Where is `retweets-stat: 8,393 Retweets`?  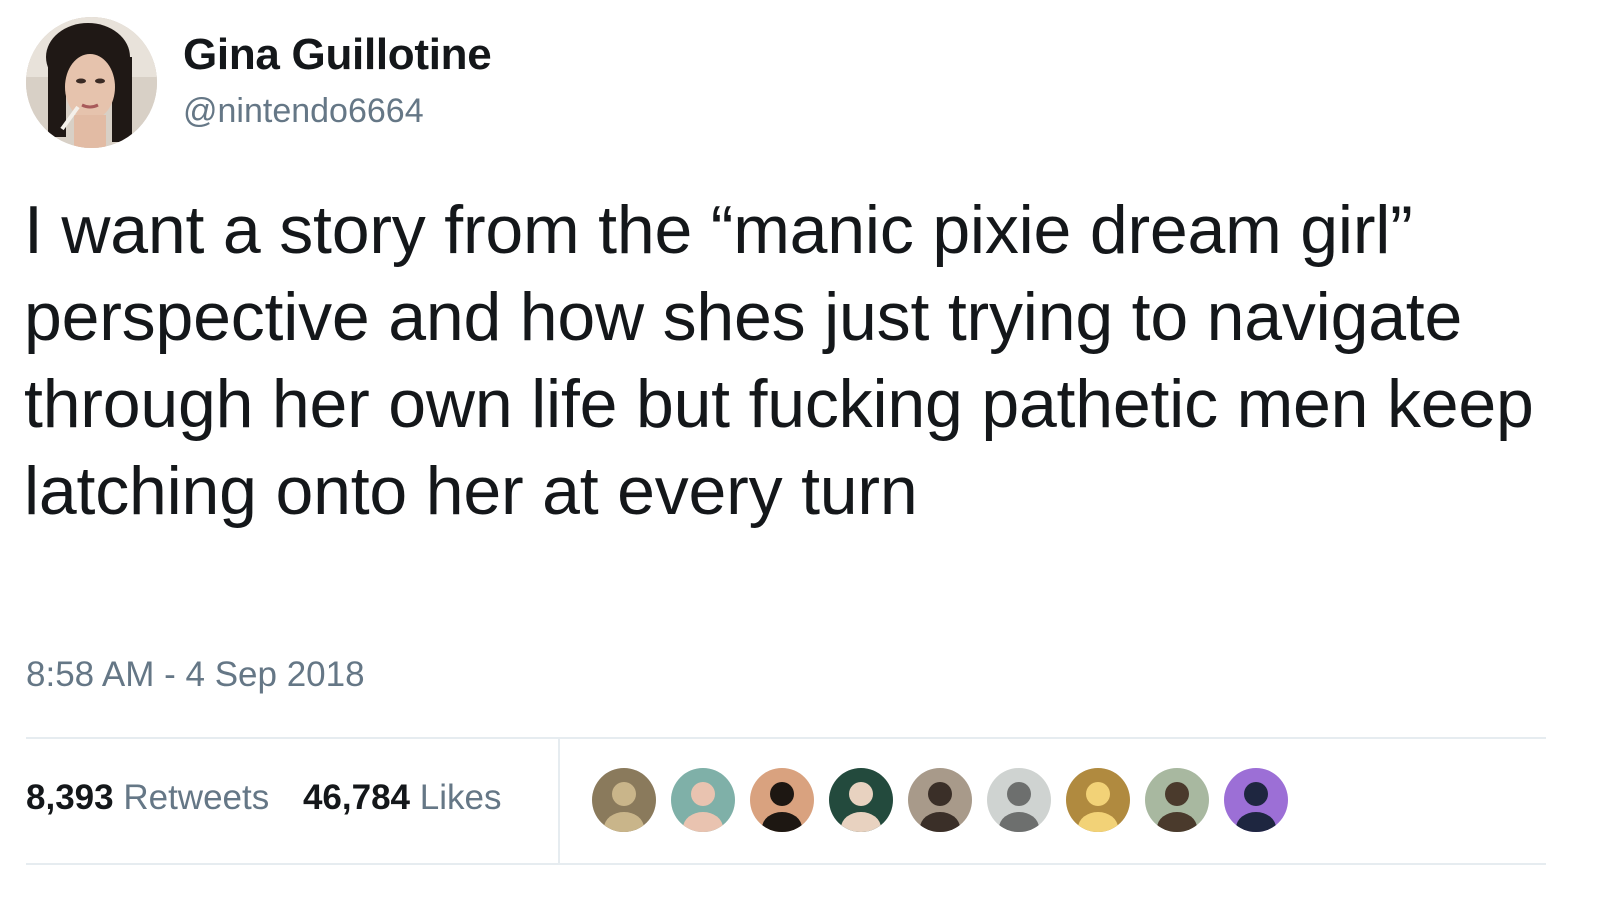
retweets-stat: 8,393 Retweets is located at coordinates (147, 798).